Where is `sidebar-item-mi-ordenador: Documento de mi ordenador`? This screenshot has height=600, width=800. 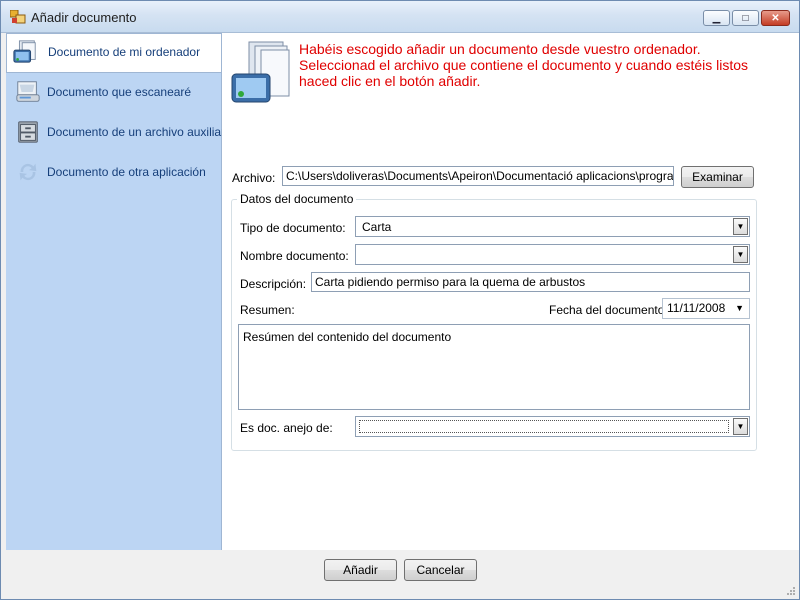
sidebar-item-mi-ordenador: Documento de mi ordenador is located at coordinates (113, 53).